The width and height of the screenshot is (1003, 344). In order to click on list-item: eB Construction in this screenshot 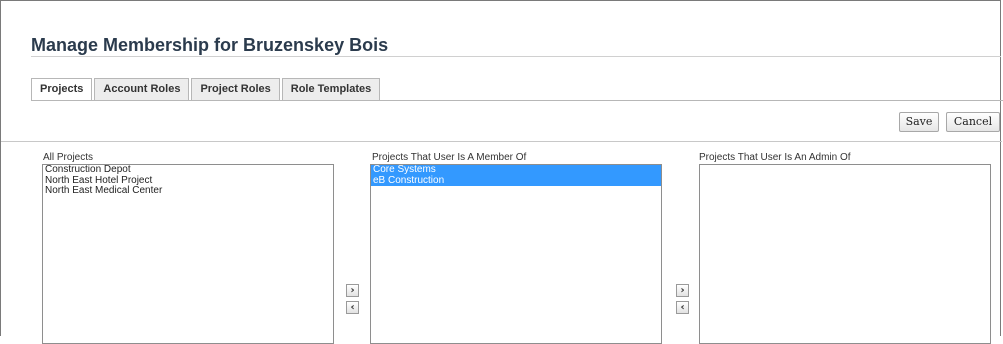, I will do `click(516, 180)`.